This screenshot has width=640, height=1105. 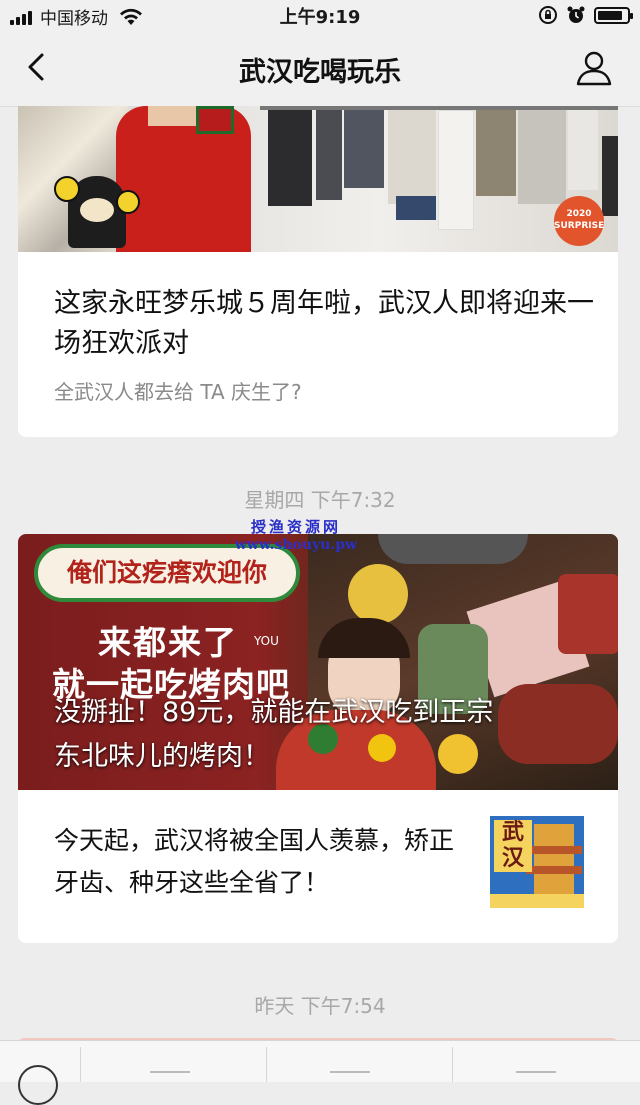 I want to click on banner-overlay-line-1: 没掰扯！89元，就能在武汉吃到正宗, so click(x=274, y=712).